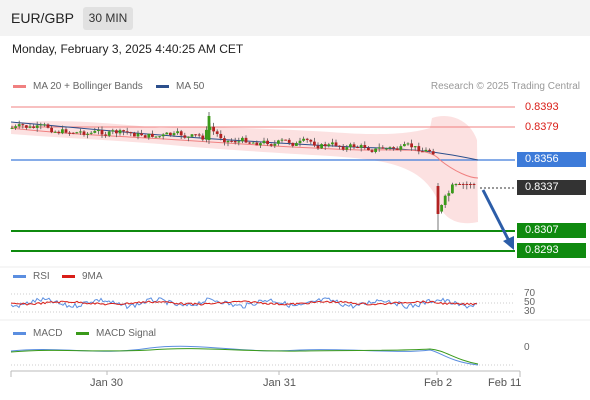 This screenshot has width=590, height=400. What do you see at coordinates (41, 276) in the screenshot?
I see `legend-rsi-label: RSI` at bounding box center [41, 276].